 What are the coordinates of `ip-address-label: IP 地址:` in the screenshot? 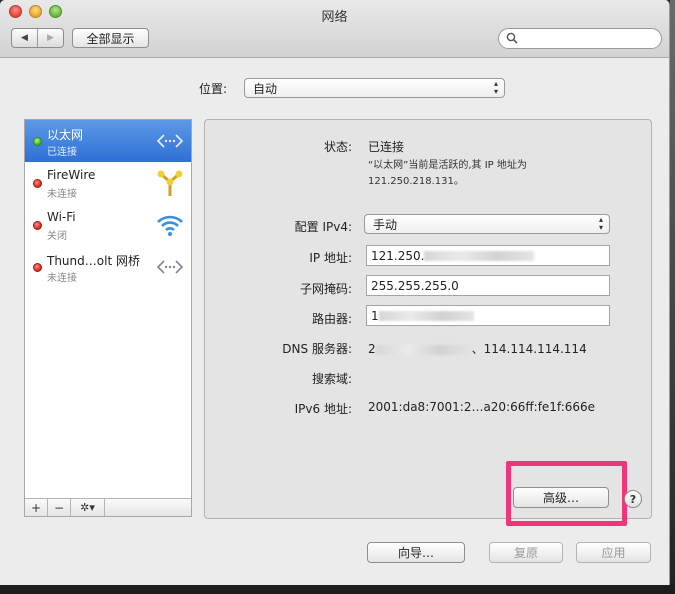 It's located at (330, 258).